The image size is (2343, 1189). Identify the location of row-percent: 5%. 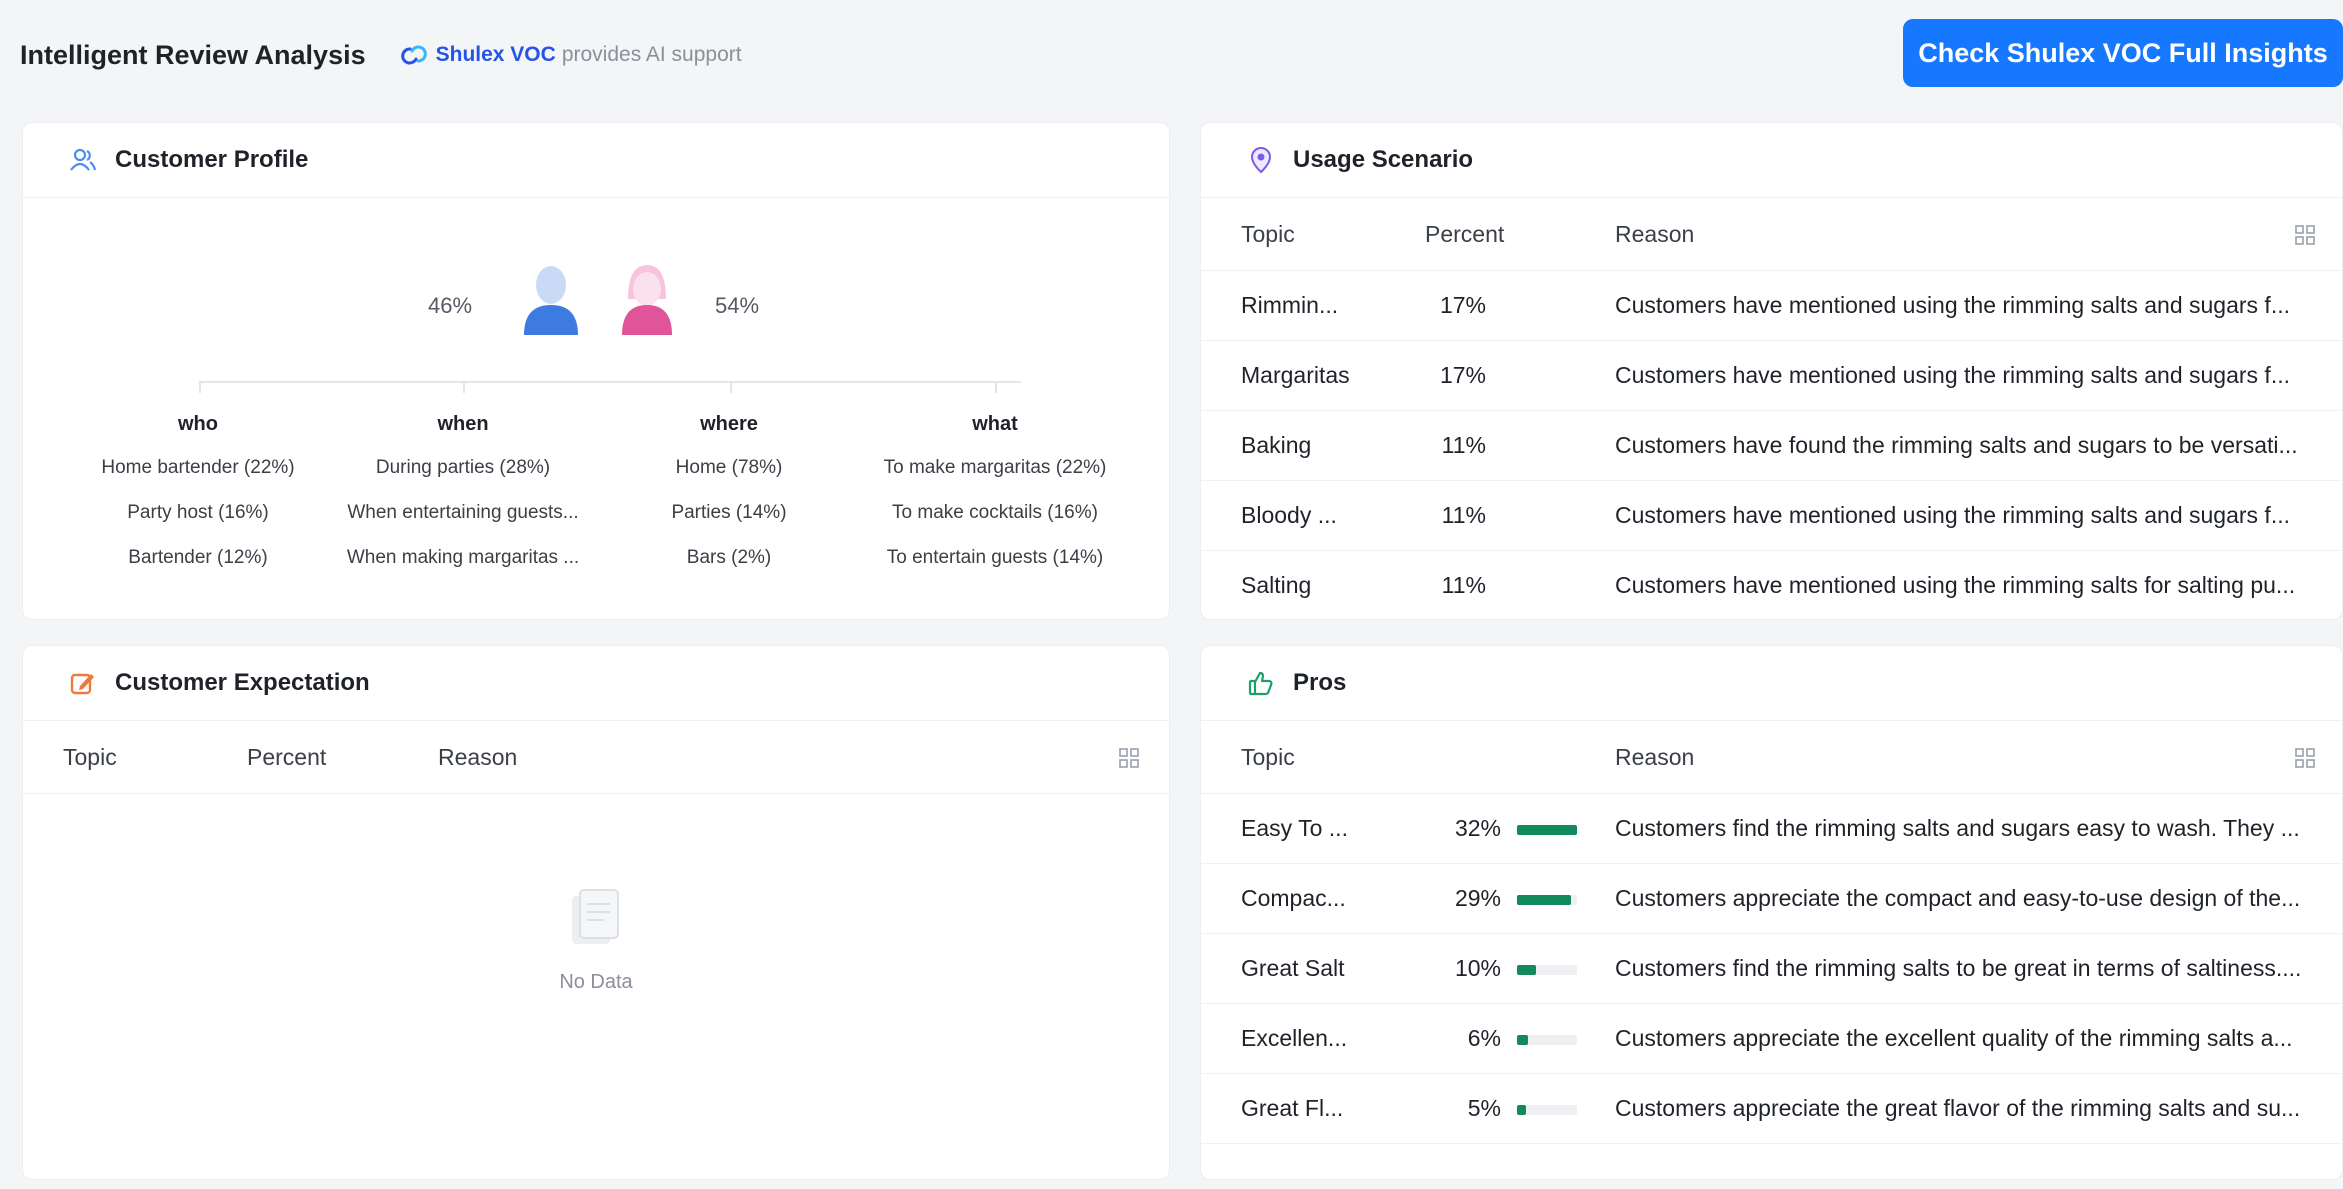
(1484, 1108).